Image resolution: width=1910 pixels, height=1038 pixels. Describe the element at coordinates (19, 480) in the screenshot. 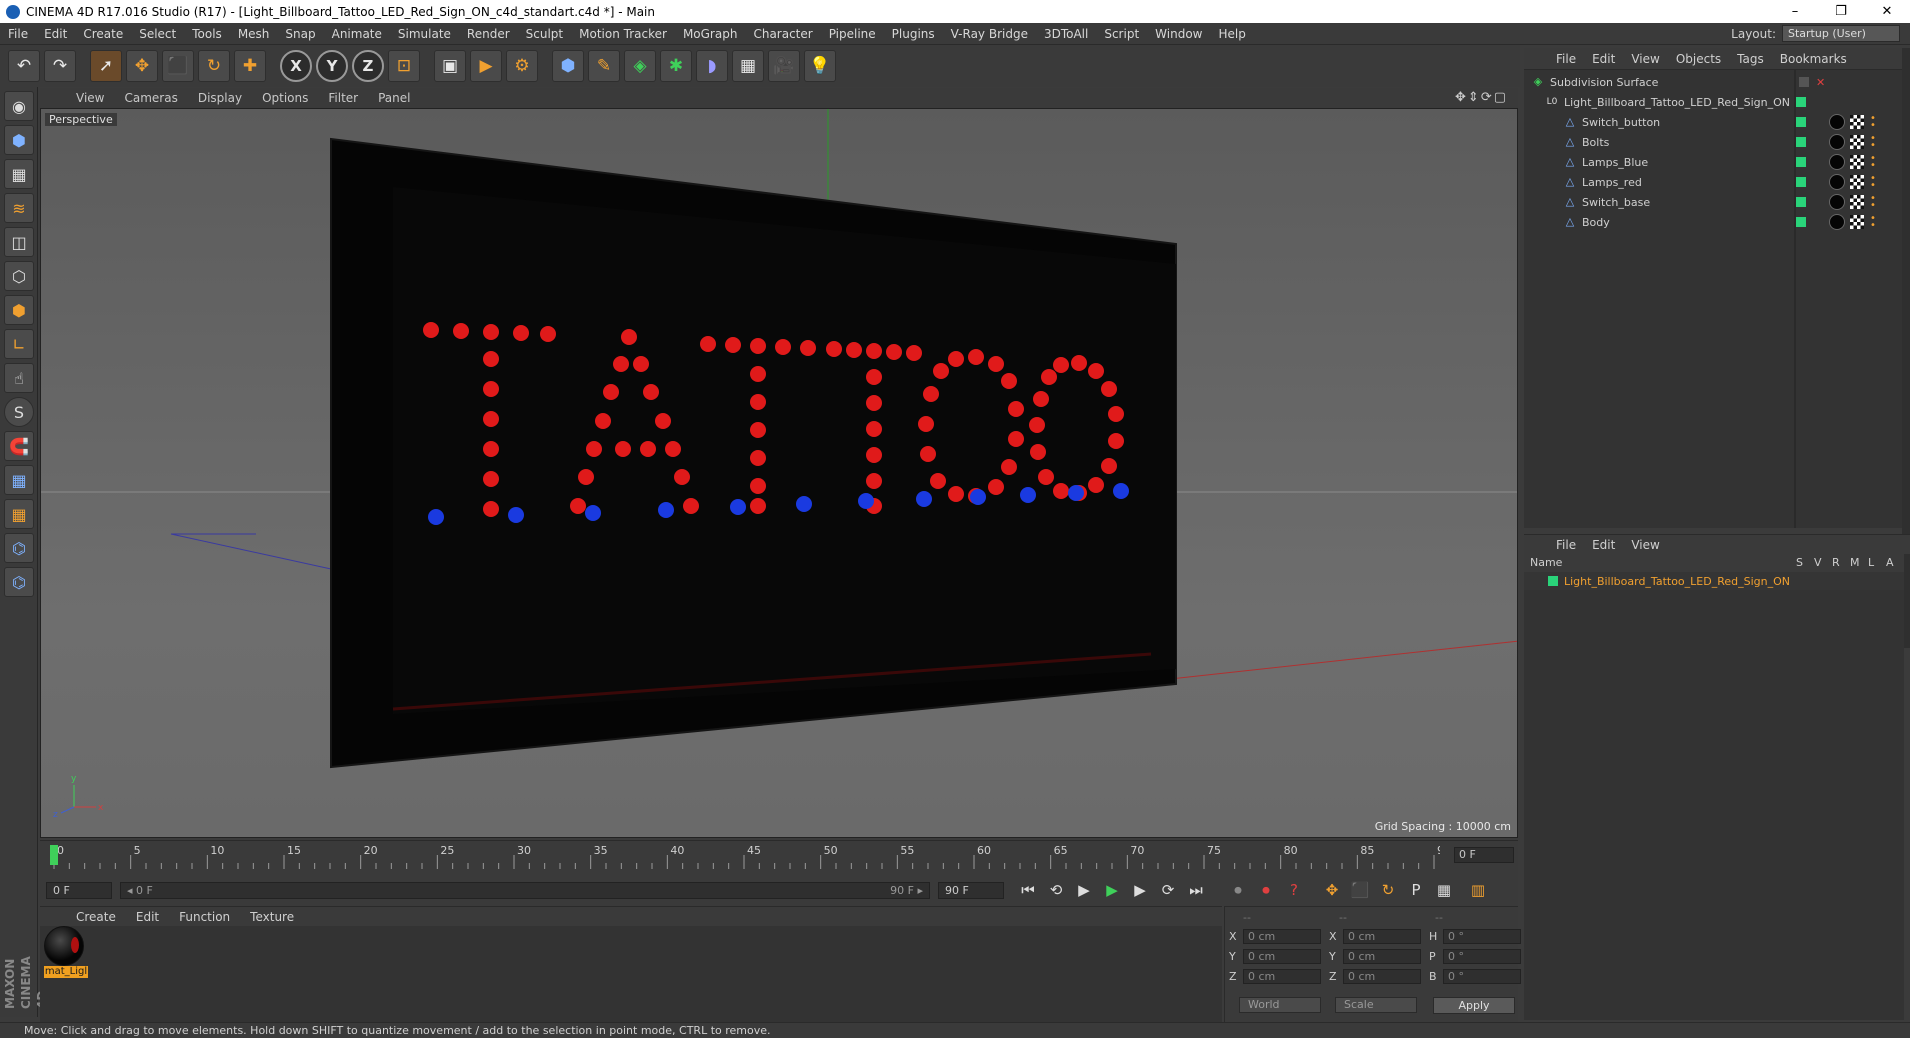

I see `lock-workplane-icon: ▦` at that location.